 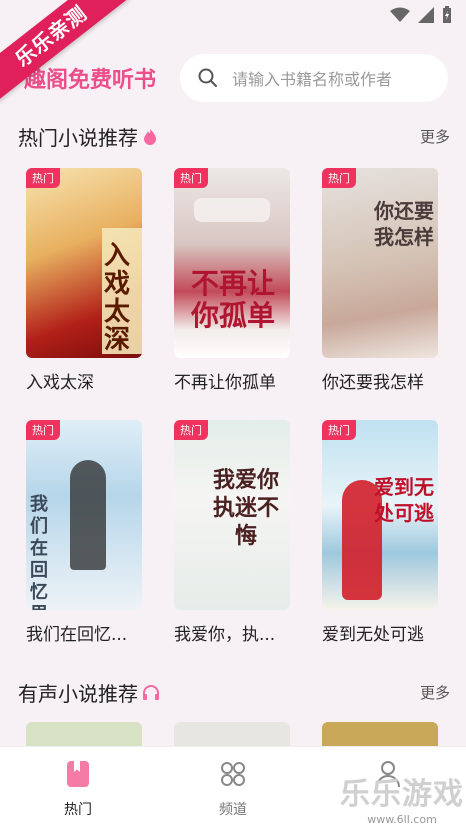 What do you see at coordinates (151, 692) in the screenshot?
I see `headphones-icon` at bounding box center [151, 692].